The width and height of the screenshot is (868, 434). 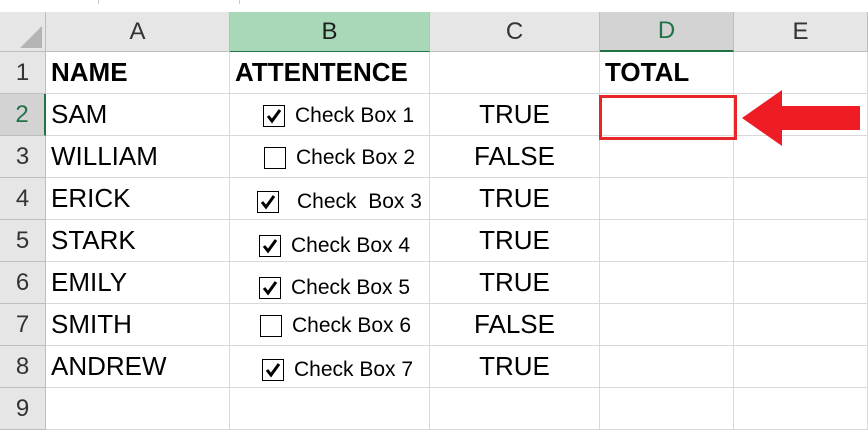 I want to click on cell-name: ANDREW, so click(x=138, y=367).